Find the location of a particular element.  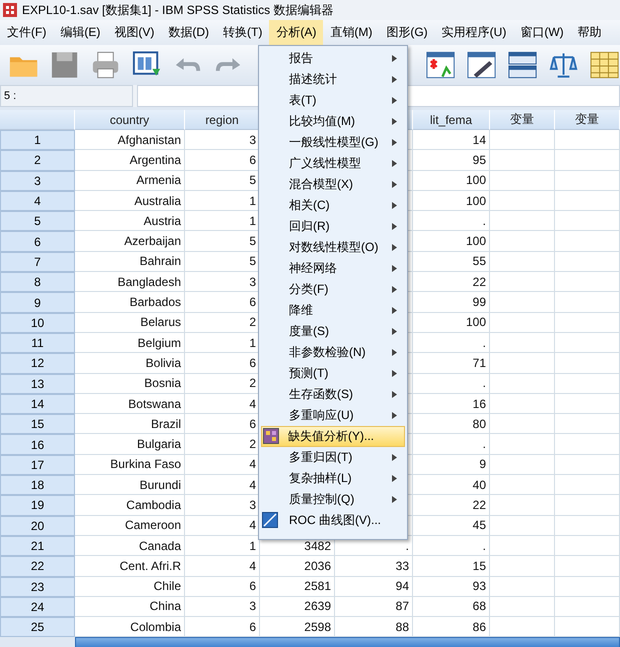

table-cell: Cameroon is located at coordinates (130, 526).